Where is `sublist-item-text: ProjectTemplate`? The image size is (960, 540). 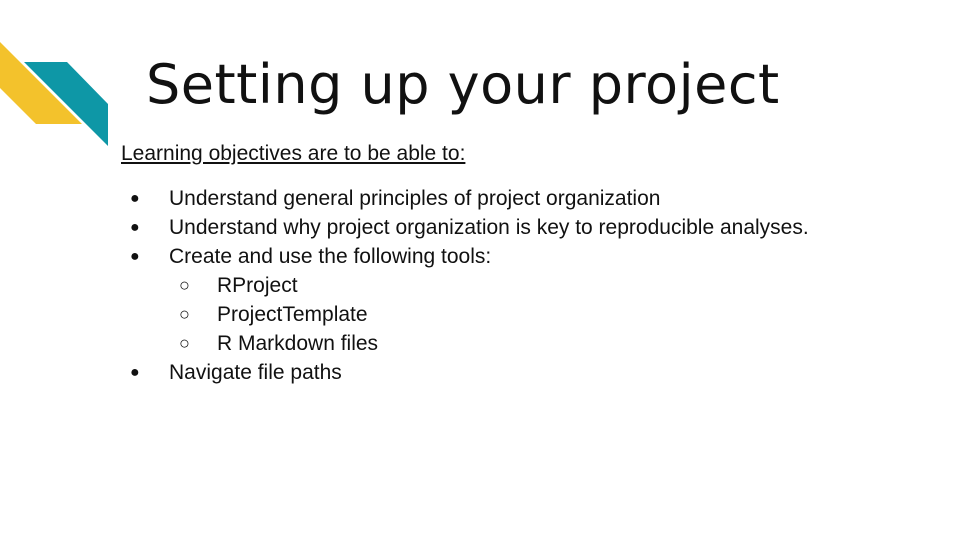 sublist-item-text: ProjectTemplate is located at coordinates (292, 314).